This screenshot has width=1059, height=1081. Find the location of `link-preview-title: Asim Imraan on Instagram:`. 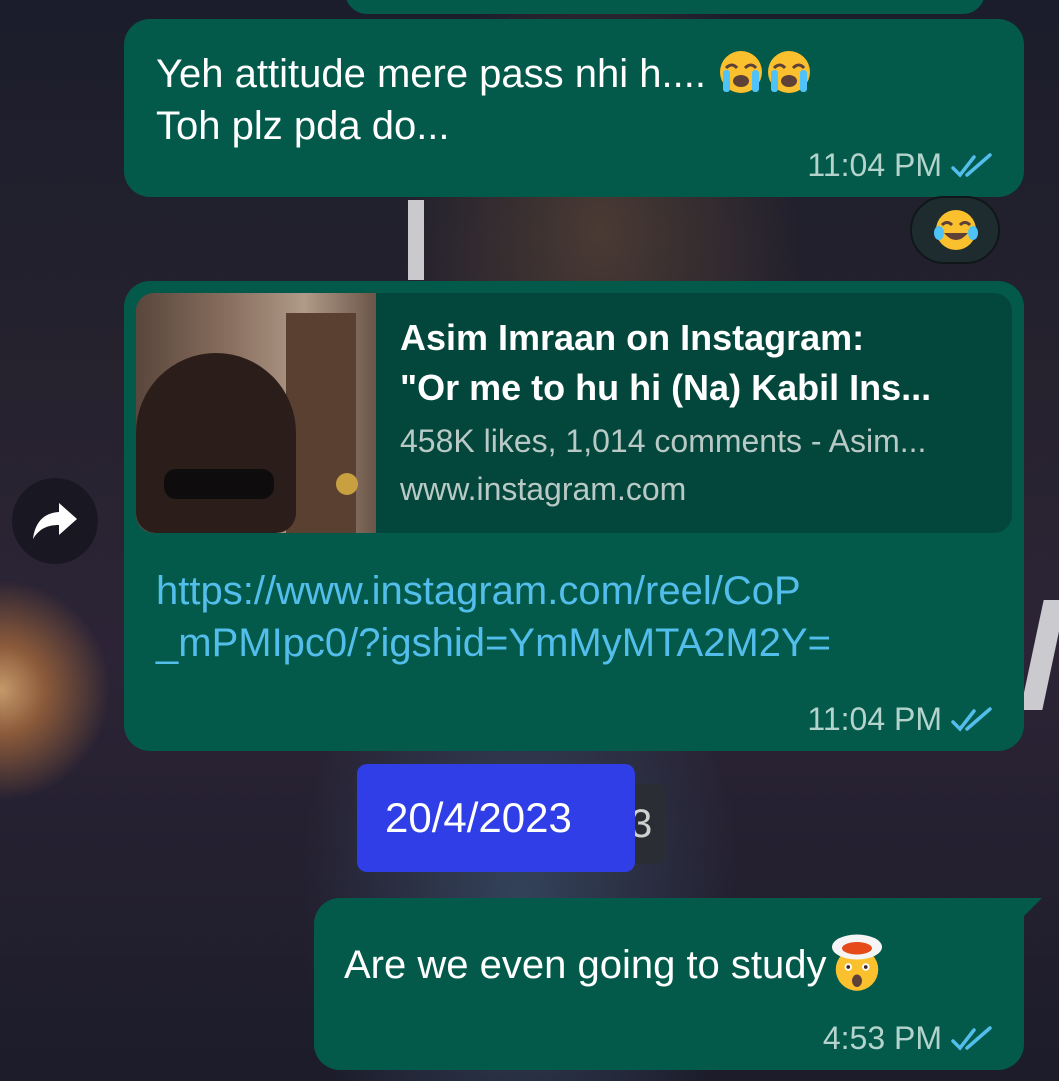

link-preview-title: Asim Imraan on Instagram: is located at coordinates (632, 337).